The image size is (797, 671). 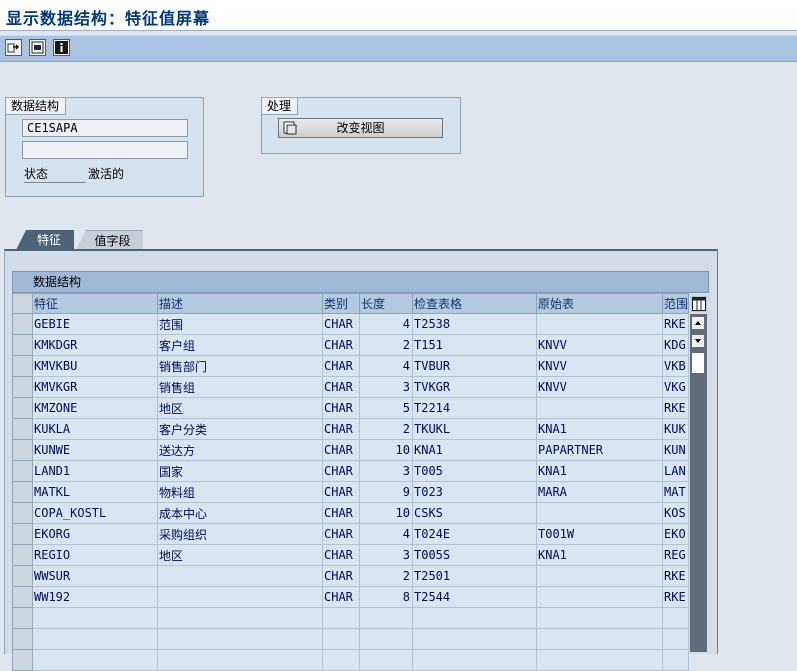 What do you see at coordinates (675, 450) in the screenshot?
I see `cell-range: KUN` at bounding box center [675, 450].